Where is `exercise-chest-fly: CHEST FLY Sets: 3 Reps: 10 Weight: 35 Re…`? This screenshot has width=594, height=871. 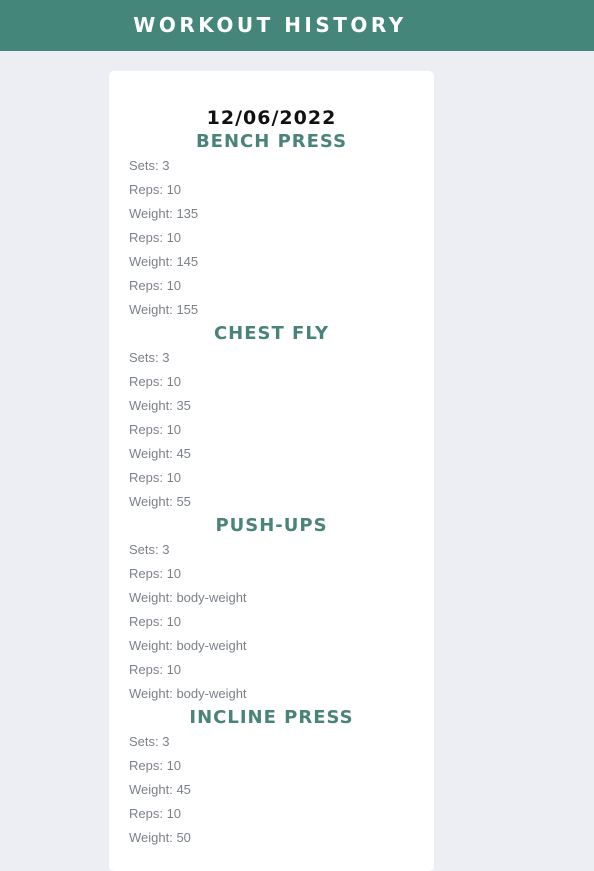 exercise-chest-fly: CHEST FLY Sets: 3 Reps: 10 Weight: 35 Re… is located at coordinates (271, 418).